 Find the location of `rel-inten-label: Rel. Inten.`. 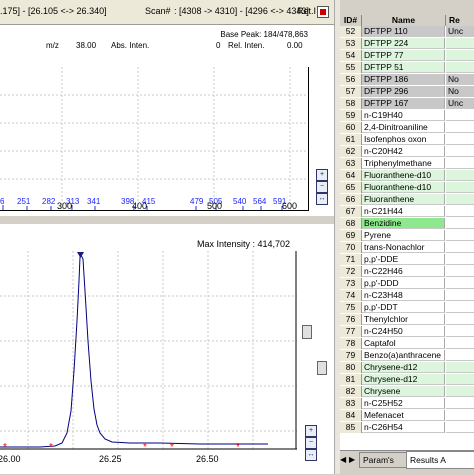

rel-inten-label: Rel. Inten. is located at coordinates (246, 45).